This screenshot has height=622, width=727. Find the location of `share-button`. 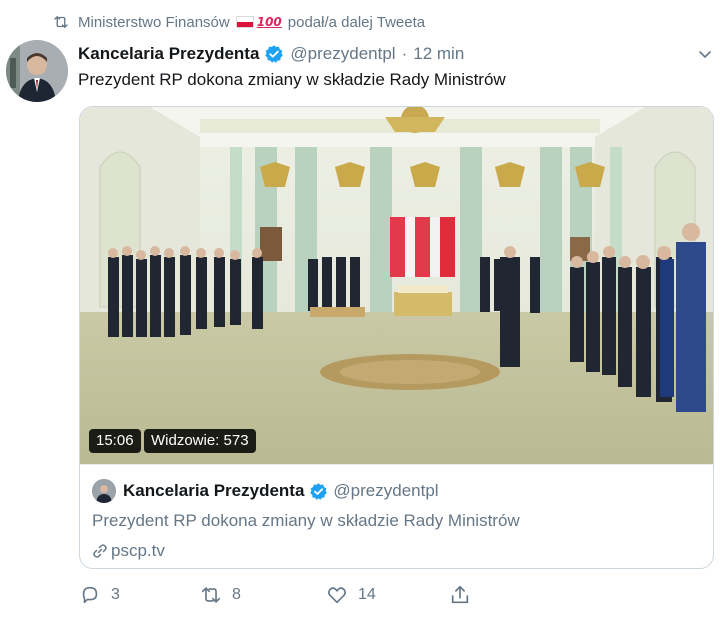

share-button is located at coordinates (465, 595).